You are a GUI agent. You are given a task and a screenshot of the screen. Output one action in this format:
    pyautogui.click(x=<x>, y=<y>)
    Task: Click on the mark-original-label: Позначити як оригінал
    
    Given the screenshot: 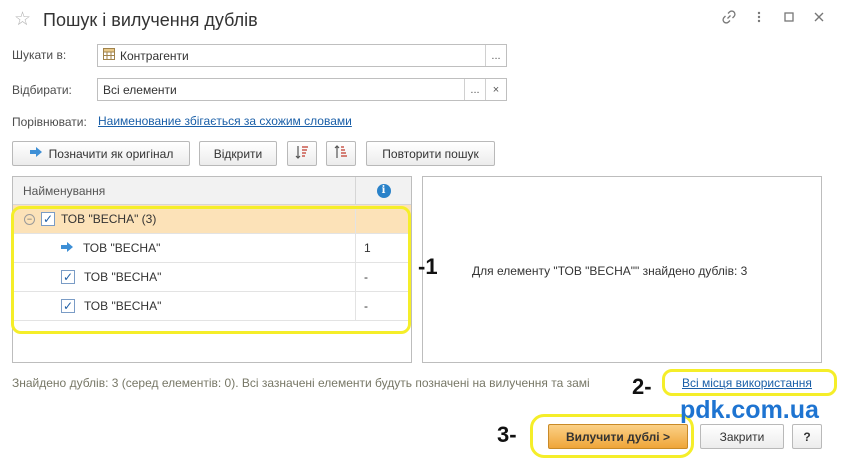 What is the action you would take?
    pyautogui.click(x=111, y=153)
    